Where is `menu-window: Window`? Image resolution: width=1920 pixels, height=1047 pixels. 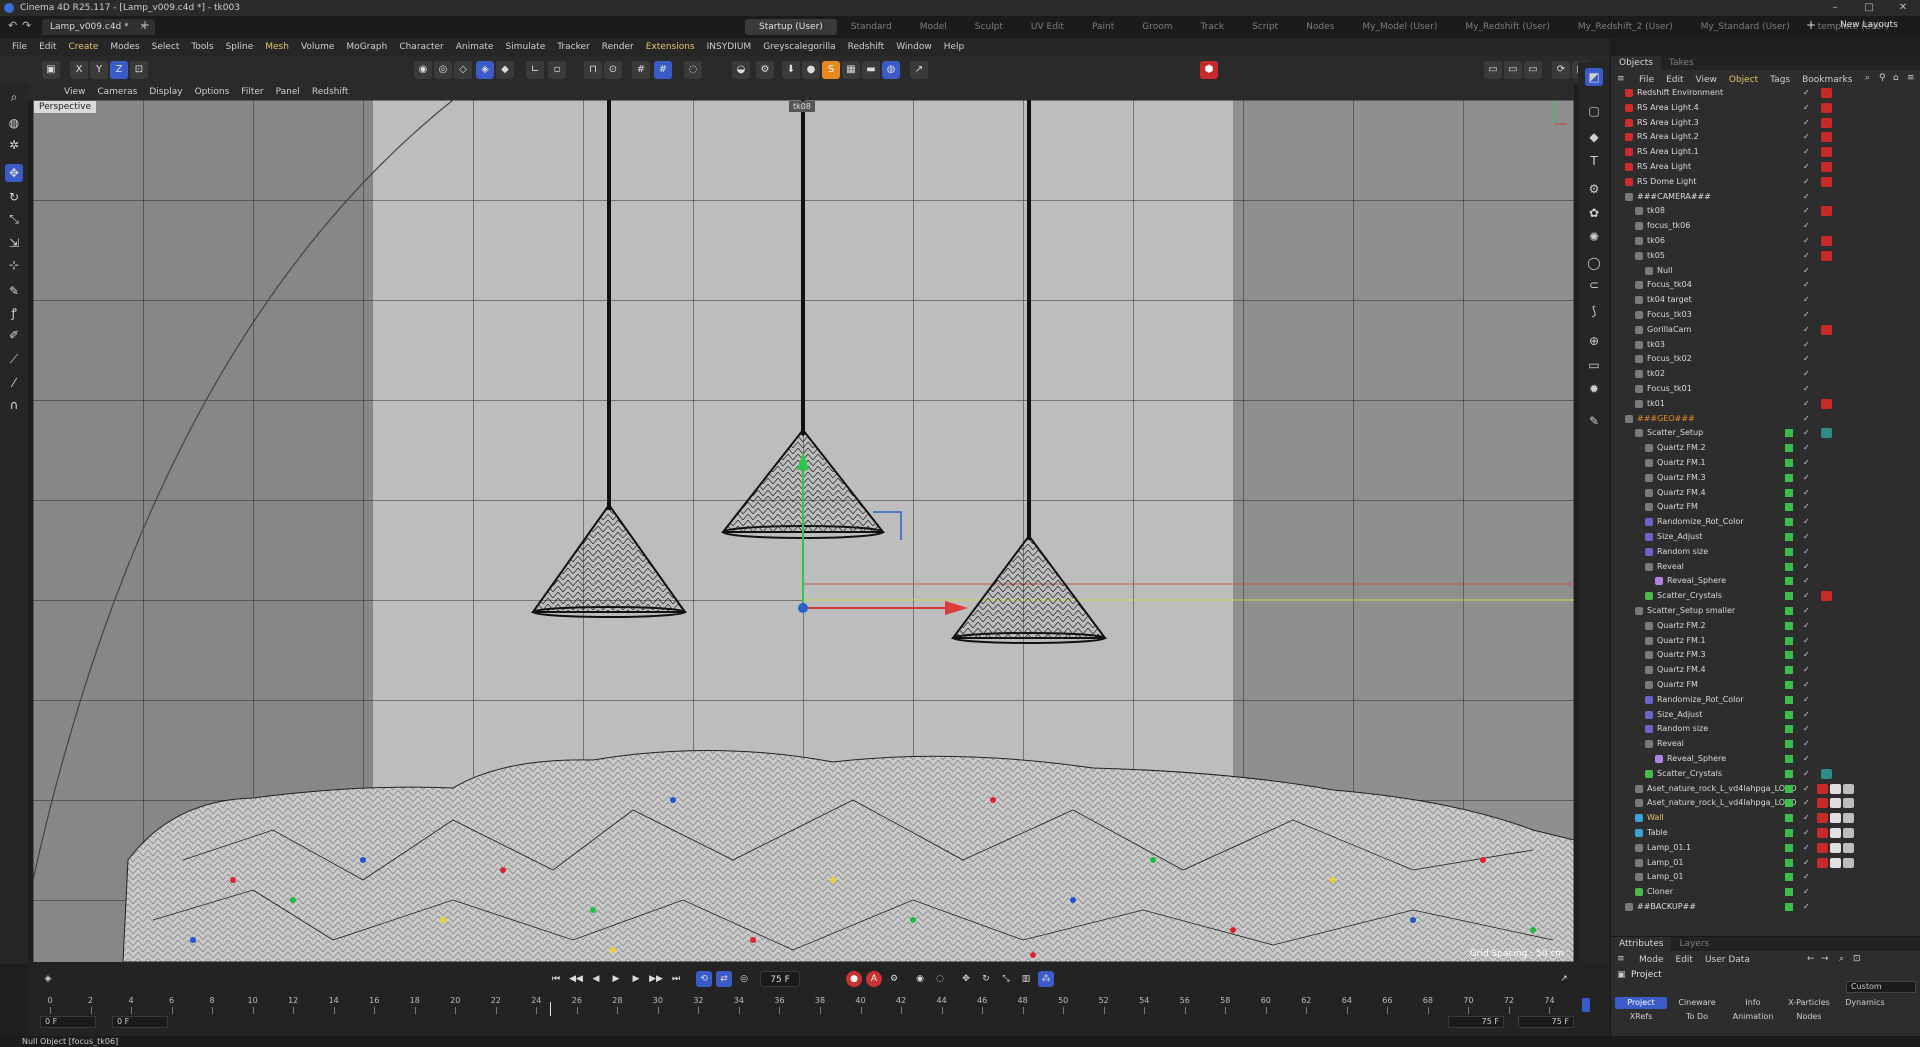
menu-window: Window is located at coordinates (914, 47).